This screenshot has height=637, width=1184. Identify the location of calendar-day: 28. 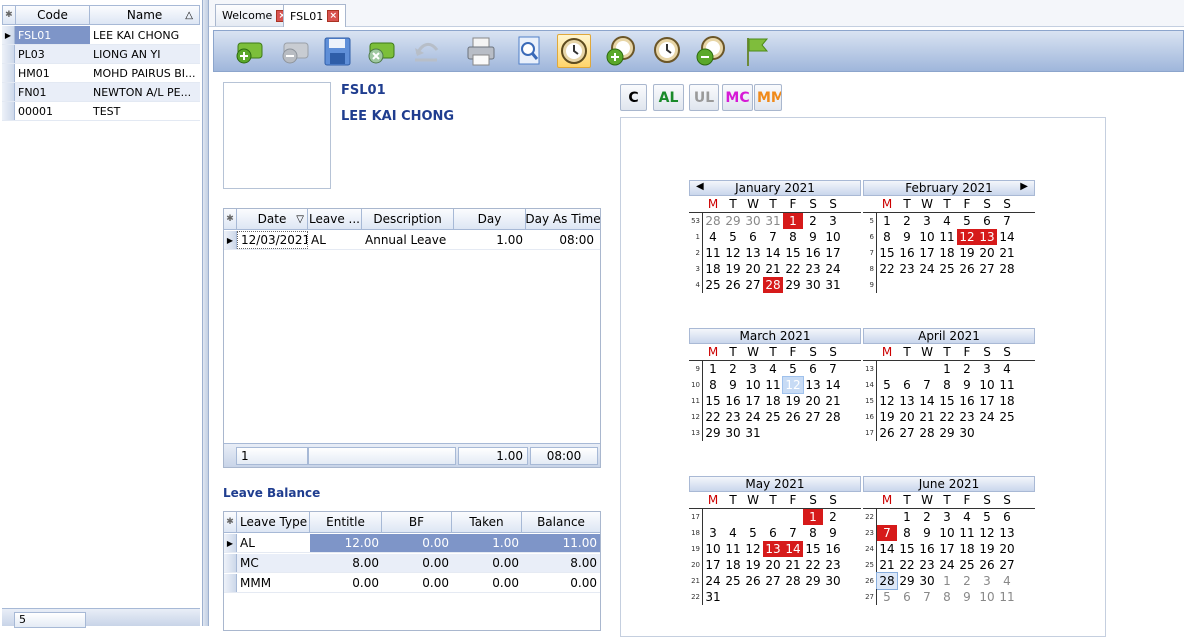
(1007, 269).